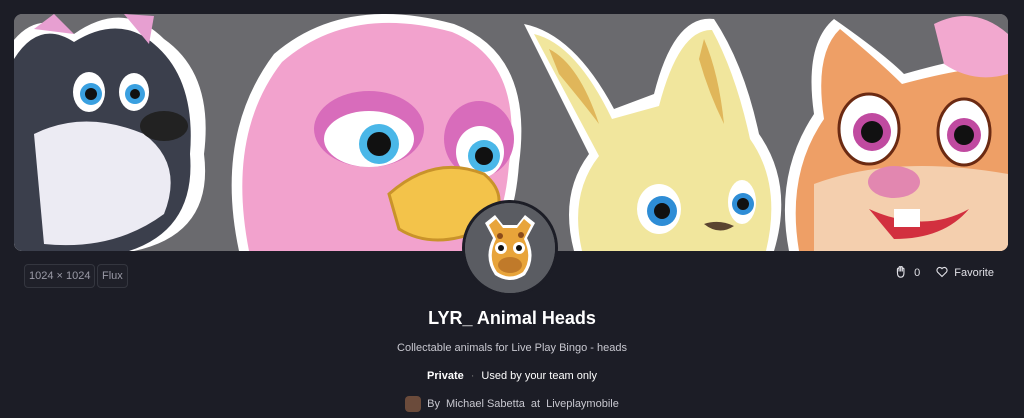 The image size is (1024, 418). I want to click on visibility-row: Private · Used by your team only, so click(512, 376).